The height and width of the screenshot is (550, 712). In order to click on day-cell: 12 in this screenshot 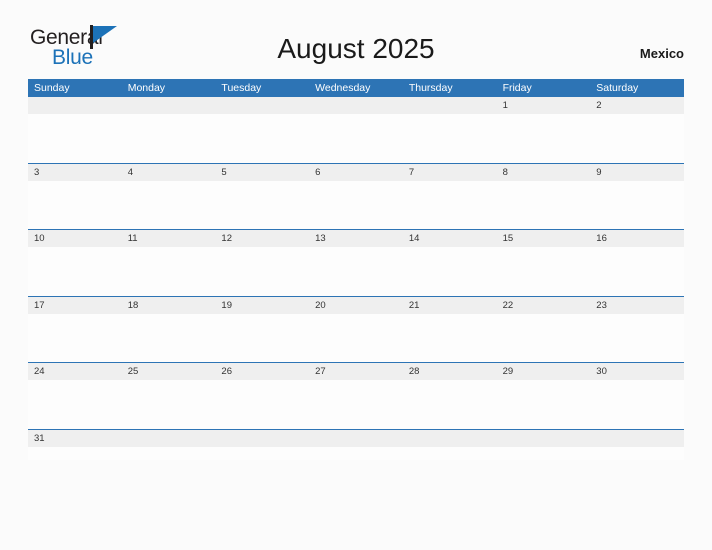, I will do `click(262, 238)`.